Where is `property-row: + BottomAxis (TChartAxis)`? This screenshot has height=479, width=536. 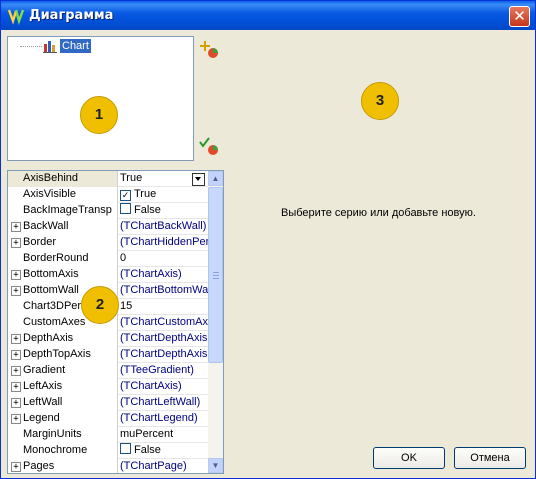 property-row: + BottomAxis (TChartAxis) is located at coordinates (108, 275).